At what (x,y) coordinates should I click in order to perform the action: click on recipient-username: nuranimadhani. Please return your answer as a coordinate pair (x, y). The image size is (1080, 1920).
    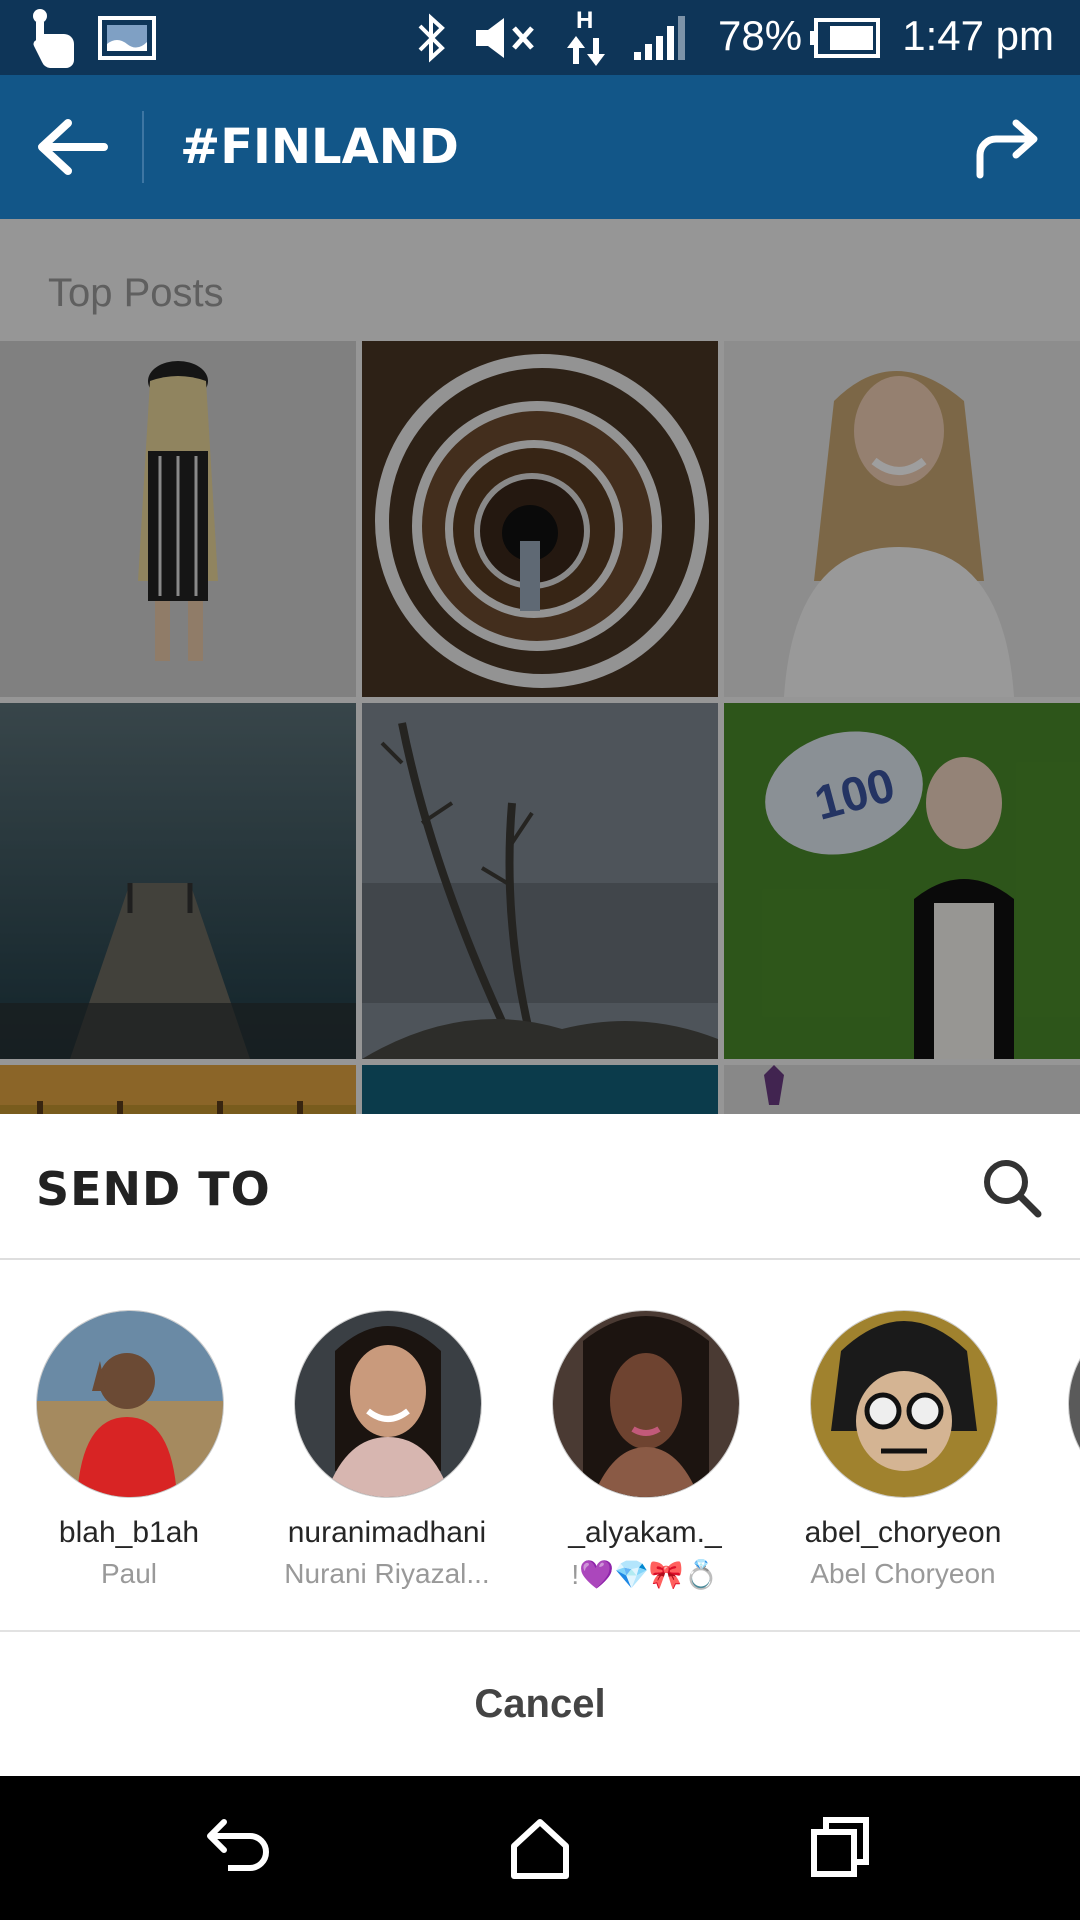
    Looking at the image, I should click on (387, 1532).